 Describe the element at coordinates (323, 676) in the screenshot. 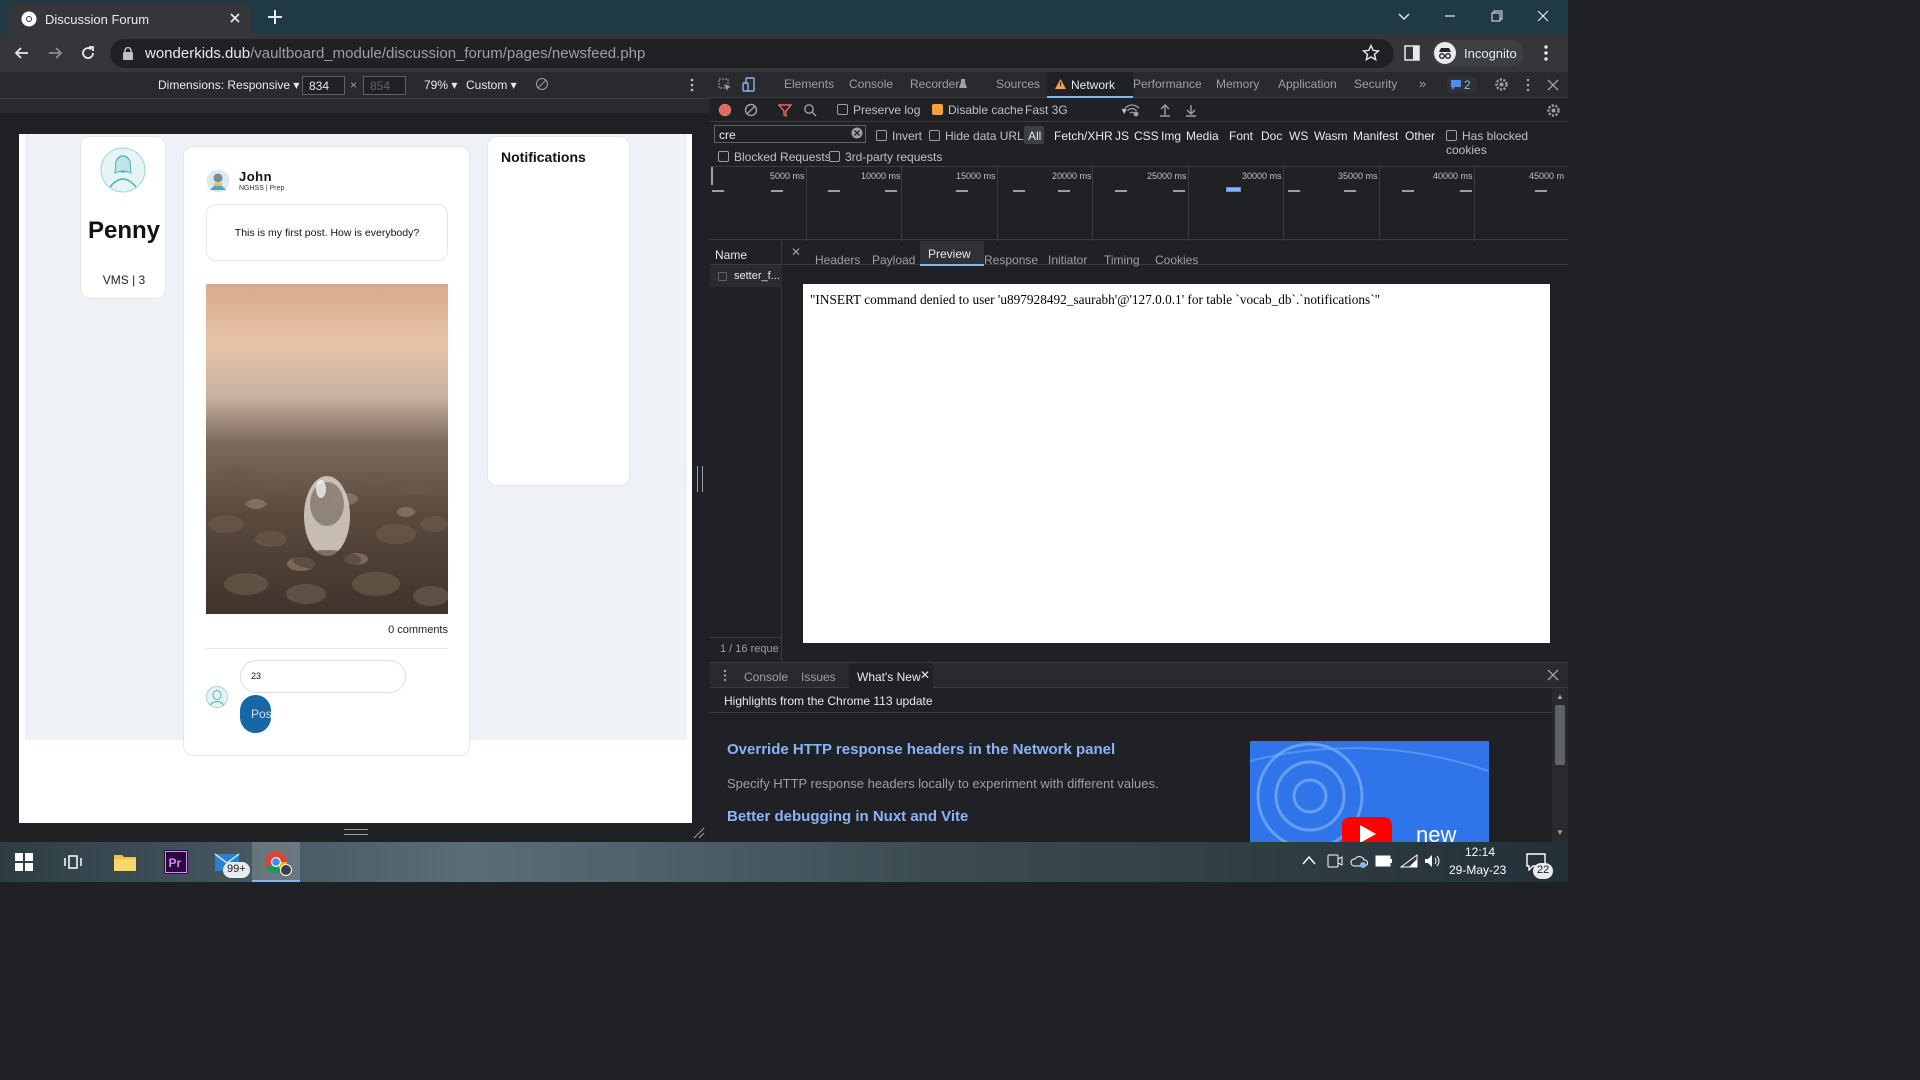

I see `comment-input: 23` at that location.